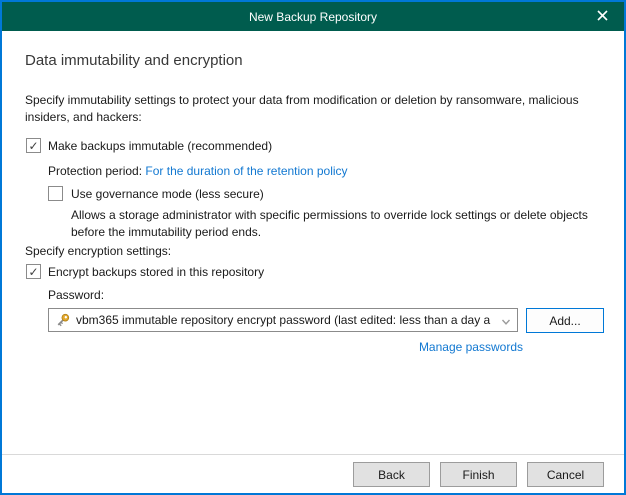 The image size is (626, 495). What do you see at coordinates (76, 295) in the screenshot?
I see `password-label: Password:` at bounding box center [76, 295].